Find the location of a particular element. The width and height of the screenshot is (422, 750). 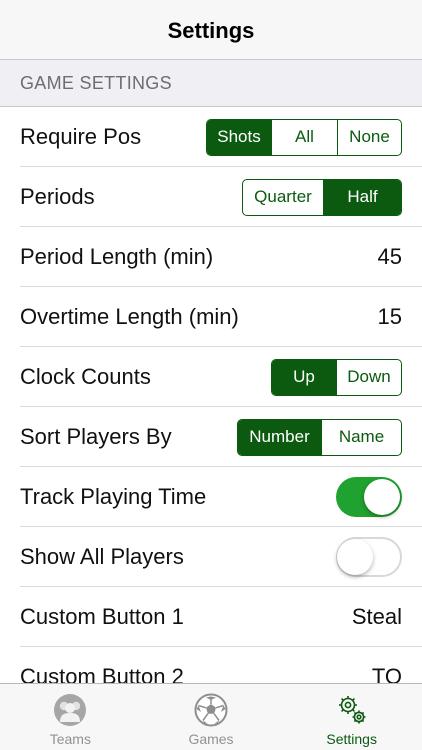

track-playing-time-toggle is located at coordinates (369, 497).